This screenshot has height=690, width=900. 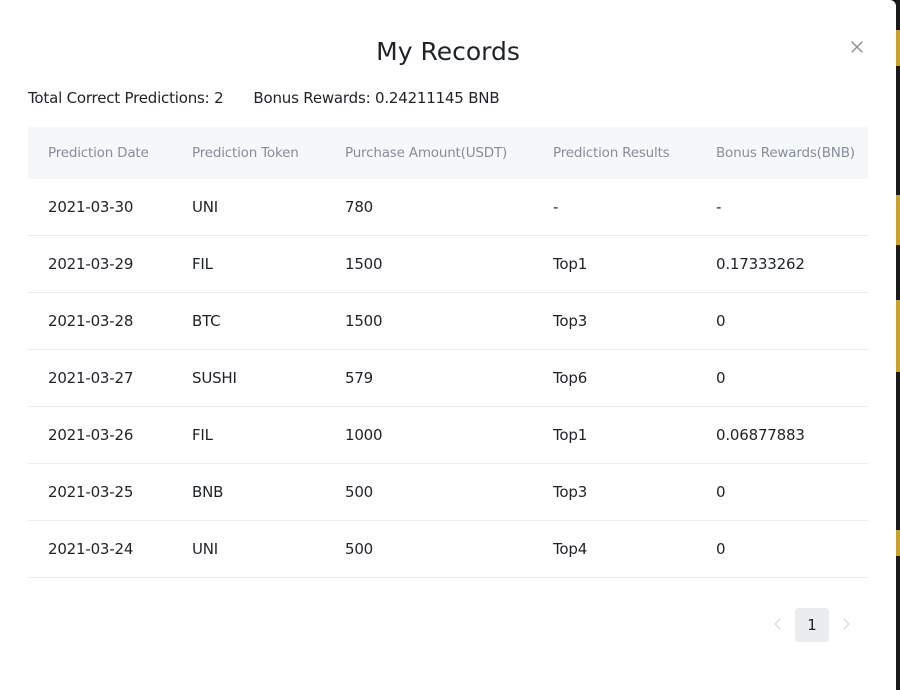 I want to click on close-icon, so click(x=857, y=47).